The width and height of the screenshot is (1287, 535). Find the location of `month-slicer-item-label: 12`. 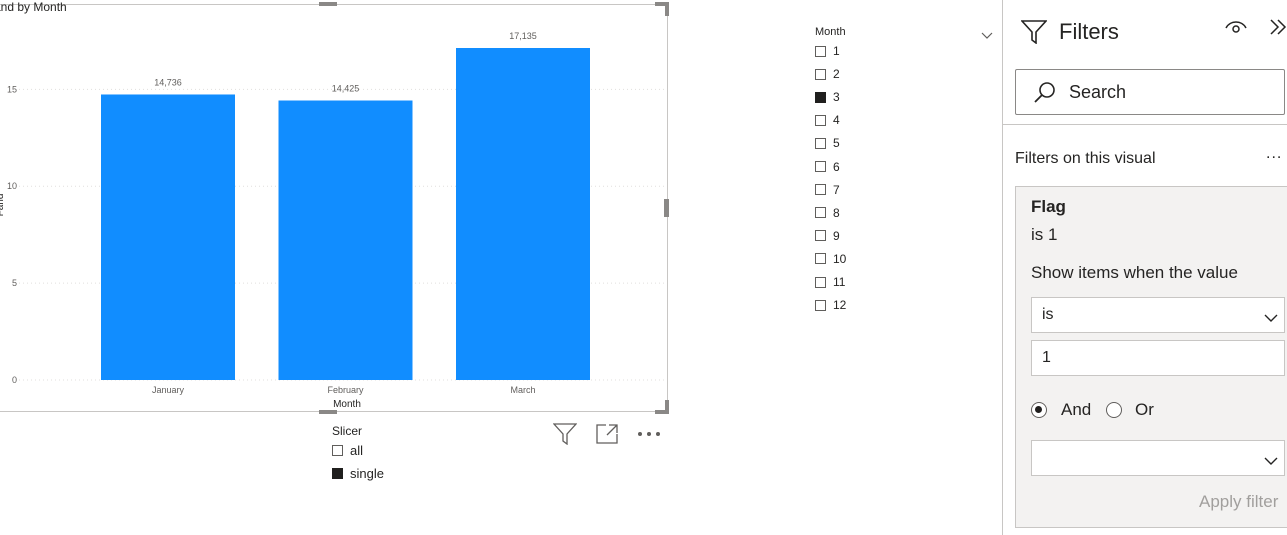

month-slicer-item-label: 12 is located at coordinates (840, 305).